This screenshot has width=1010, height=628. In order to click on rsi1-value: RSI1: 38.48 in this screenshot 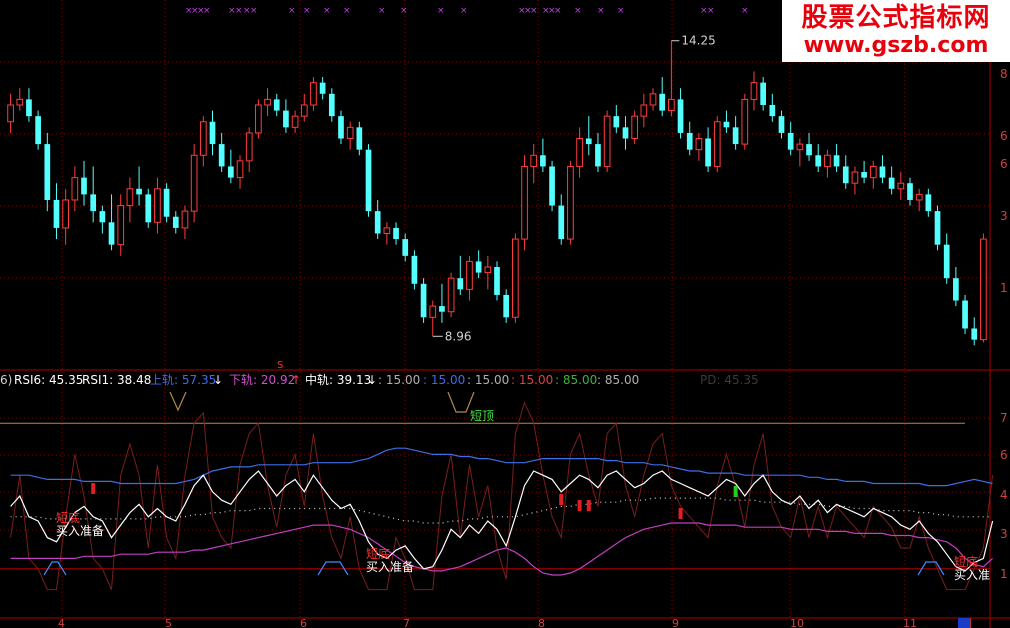, I will do `click(116, 380)`.